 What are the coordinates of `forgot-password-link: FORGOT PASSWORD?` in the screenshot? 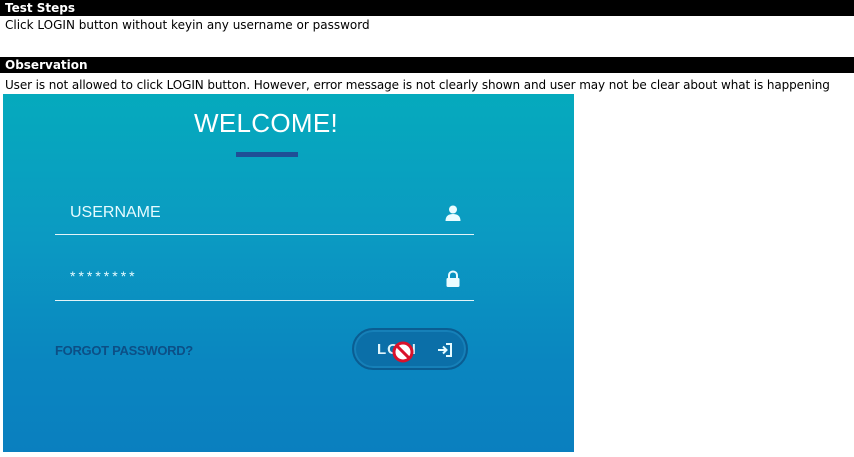 It's located at (124, 350).